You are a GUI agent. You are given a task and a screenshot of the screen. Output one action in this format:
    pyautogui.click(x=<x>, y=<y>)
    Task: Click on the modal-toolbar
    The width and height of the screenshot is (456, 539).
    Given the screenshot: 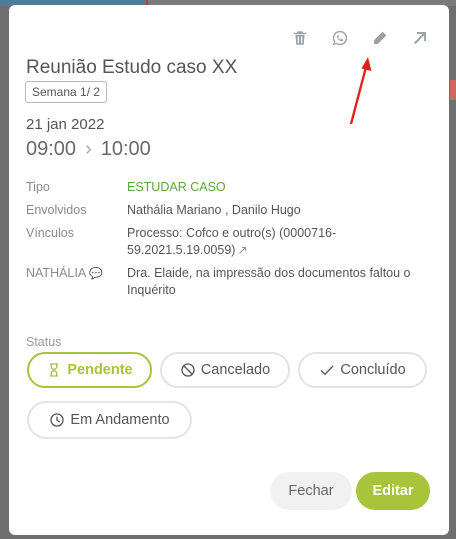 What is the action you would take?
    pyautogui.click(x=360, y=38)
    